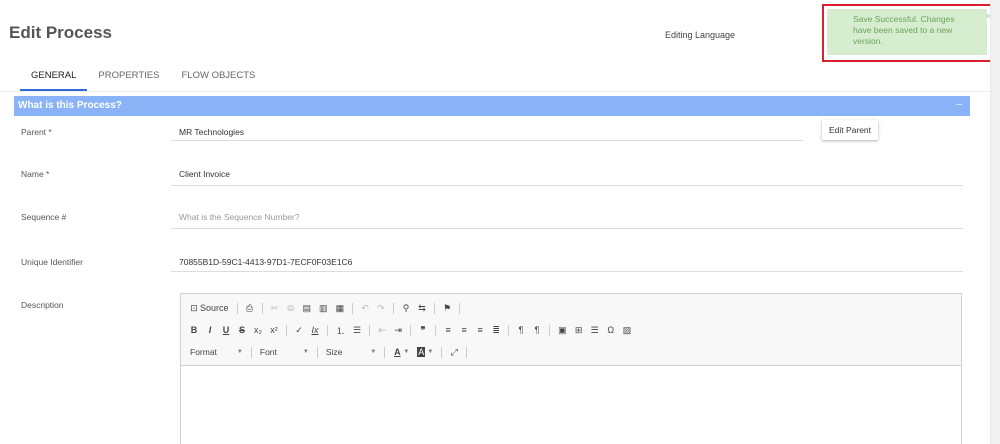  I want to click on subscript-icon: x₂, so click(258, 330).